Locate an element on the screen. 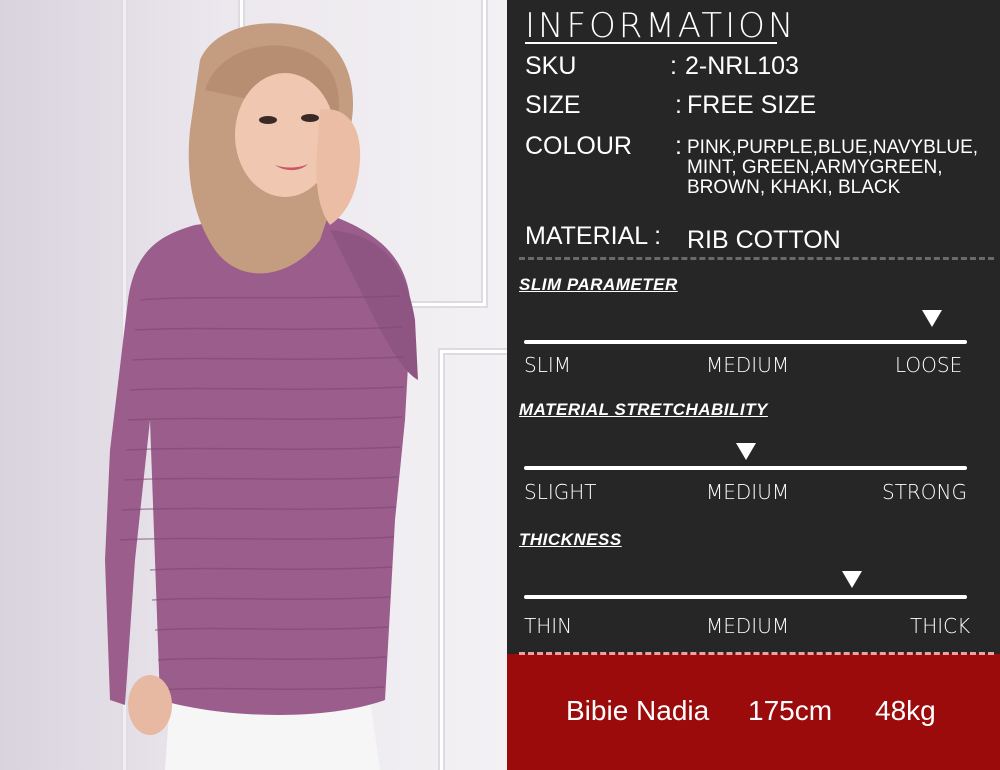 Image resolution: width=1000 pixels, height=770 pixels. stretchability-title: MATERIAL STRETCHABILITY is located at coordinates (643, 409).